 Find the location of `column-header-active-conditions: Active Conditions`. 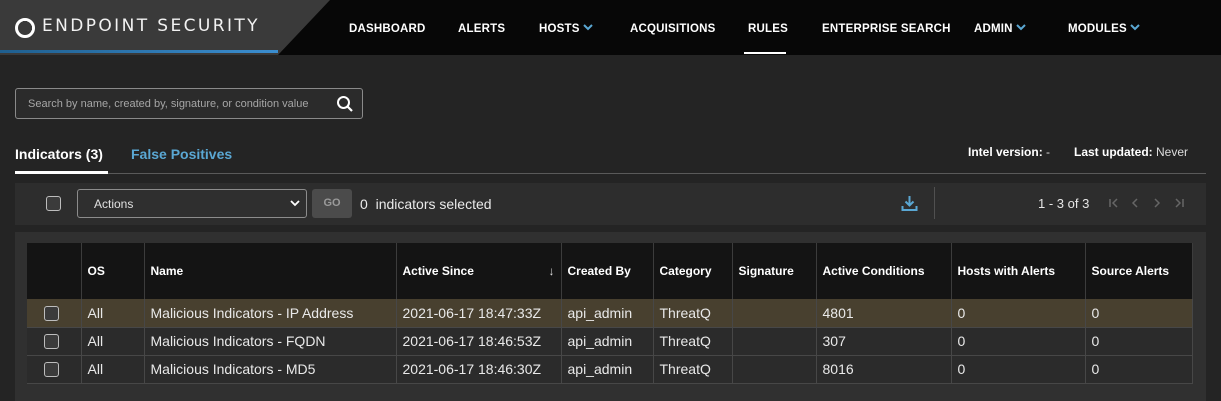

column-header-active-conditions: Active Conditions is located at coordinates (884, 271).